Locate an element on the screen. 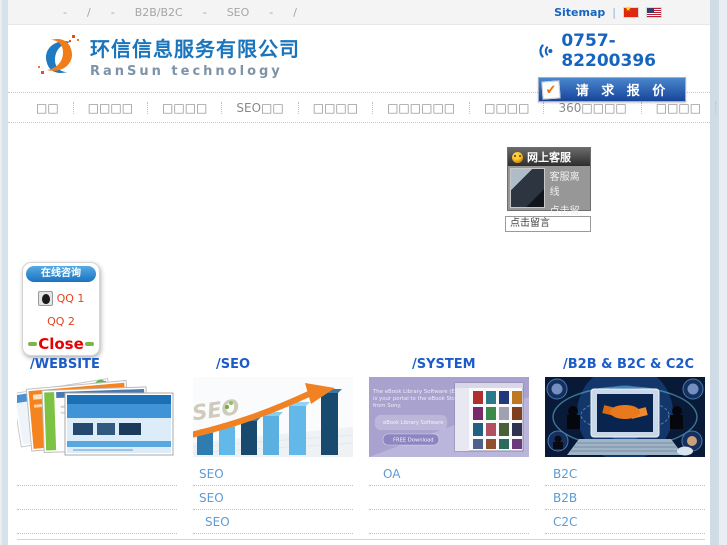 This screenshot has height=545, width=727. qq1-label: QQ 1 is located at coordinates (70, 298).